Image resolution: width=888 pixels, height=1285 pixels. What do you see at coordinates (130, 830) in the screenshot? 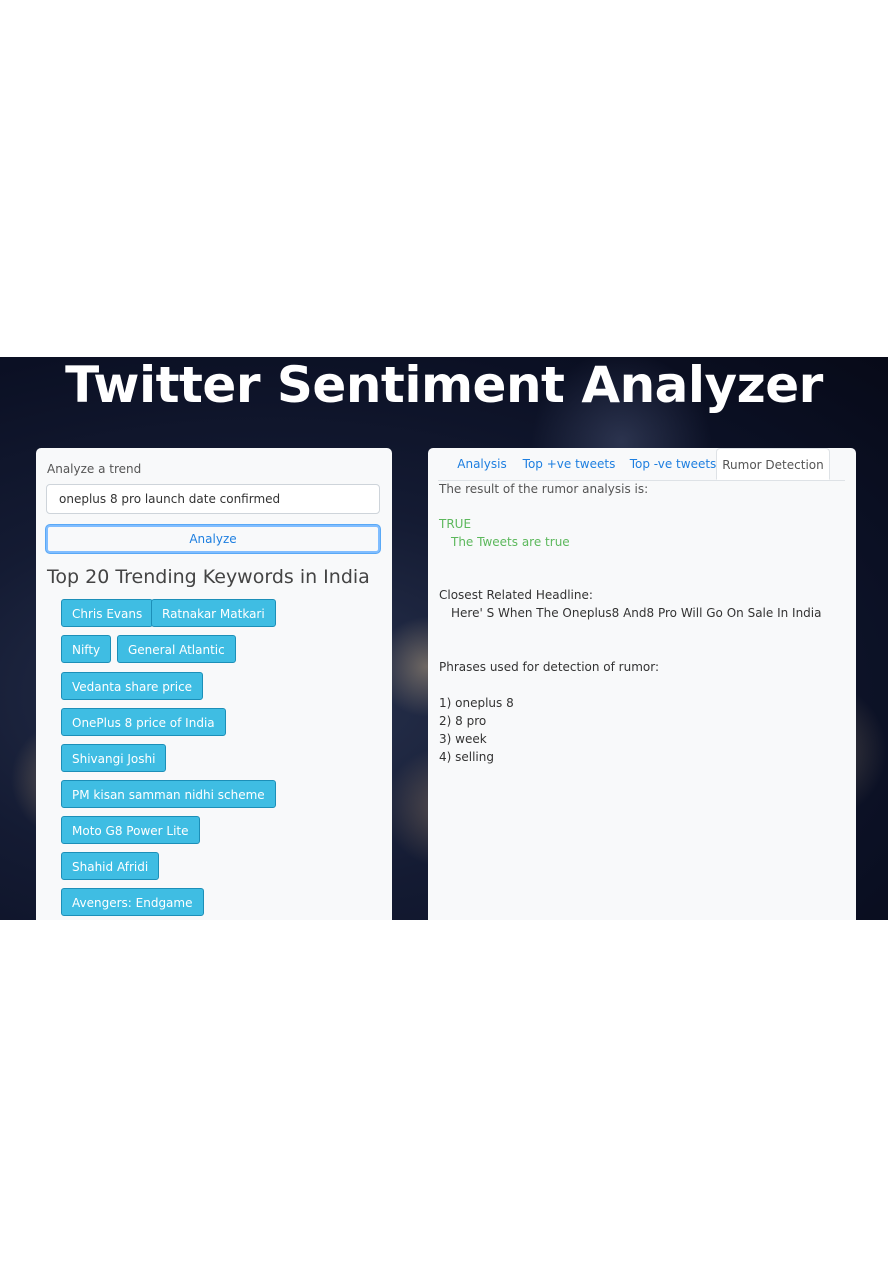
I see `keyword-button: Moto G8 Power Lite` at bounding box center [130, 830].